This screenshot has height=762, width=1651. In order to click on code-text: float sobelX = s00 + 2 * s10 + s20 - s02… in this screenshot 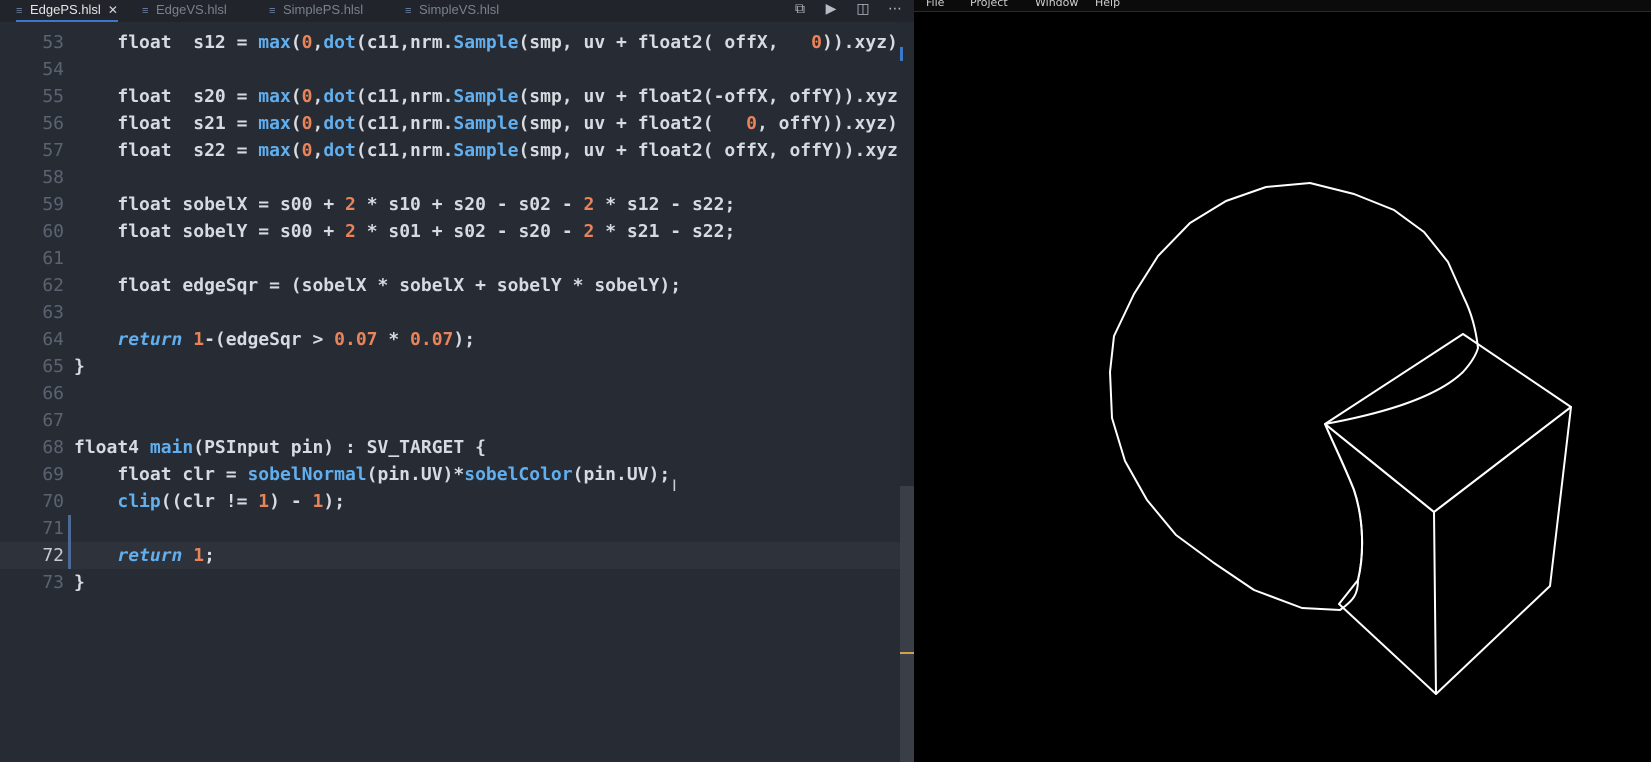, I will do `click(404, 204)`.